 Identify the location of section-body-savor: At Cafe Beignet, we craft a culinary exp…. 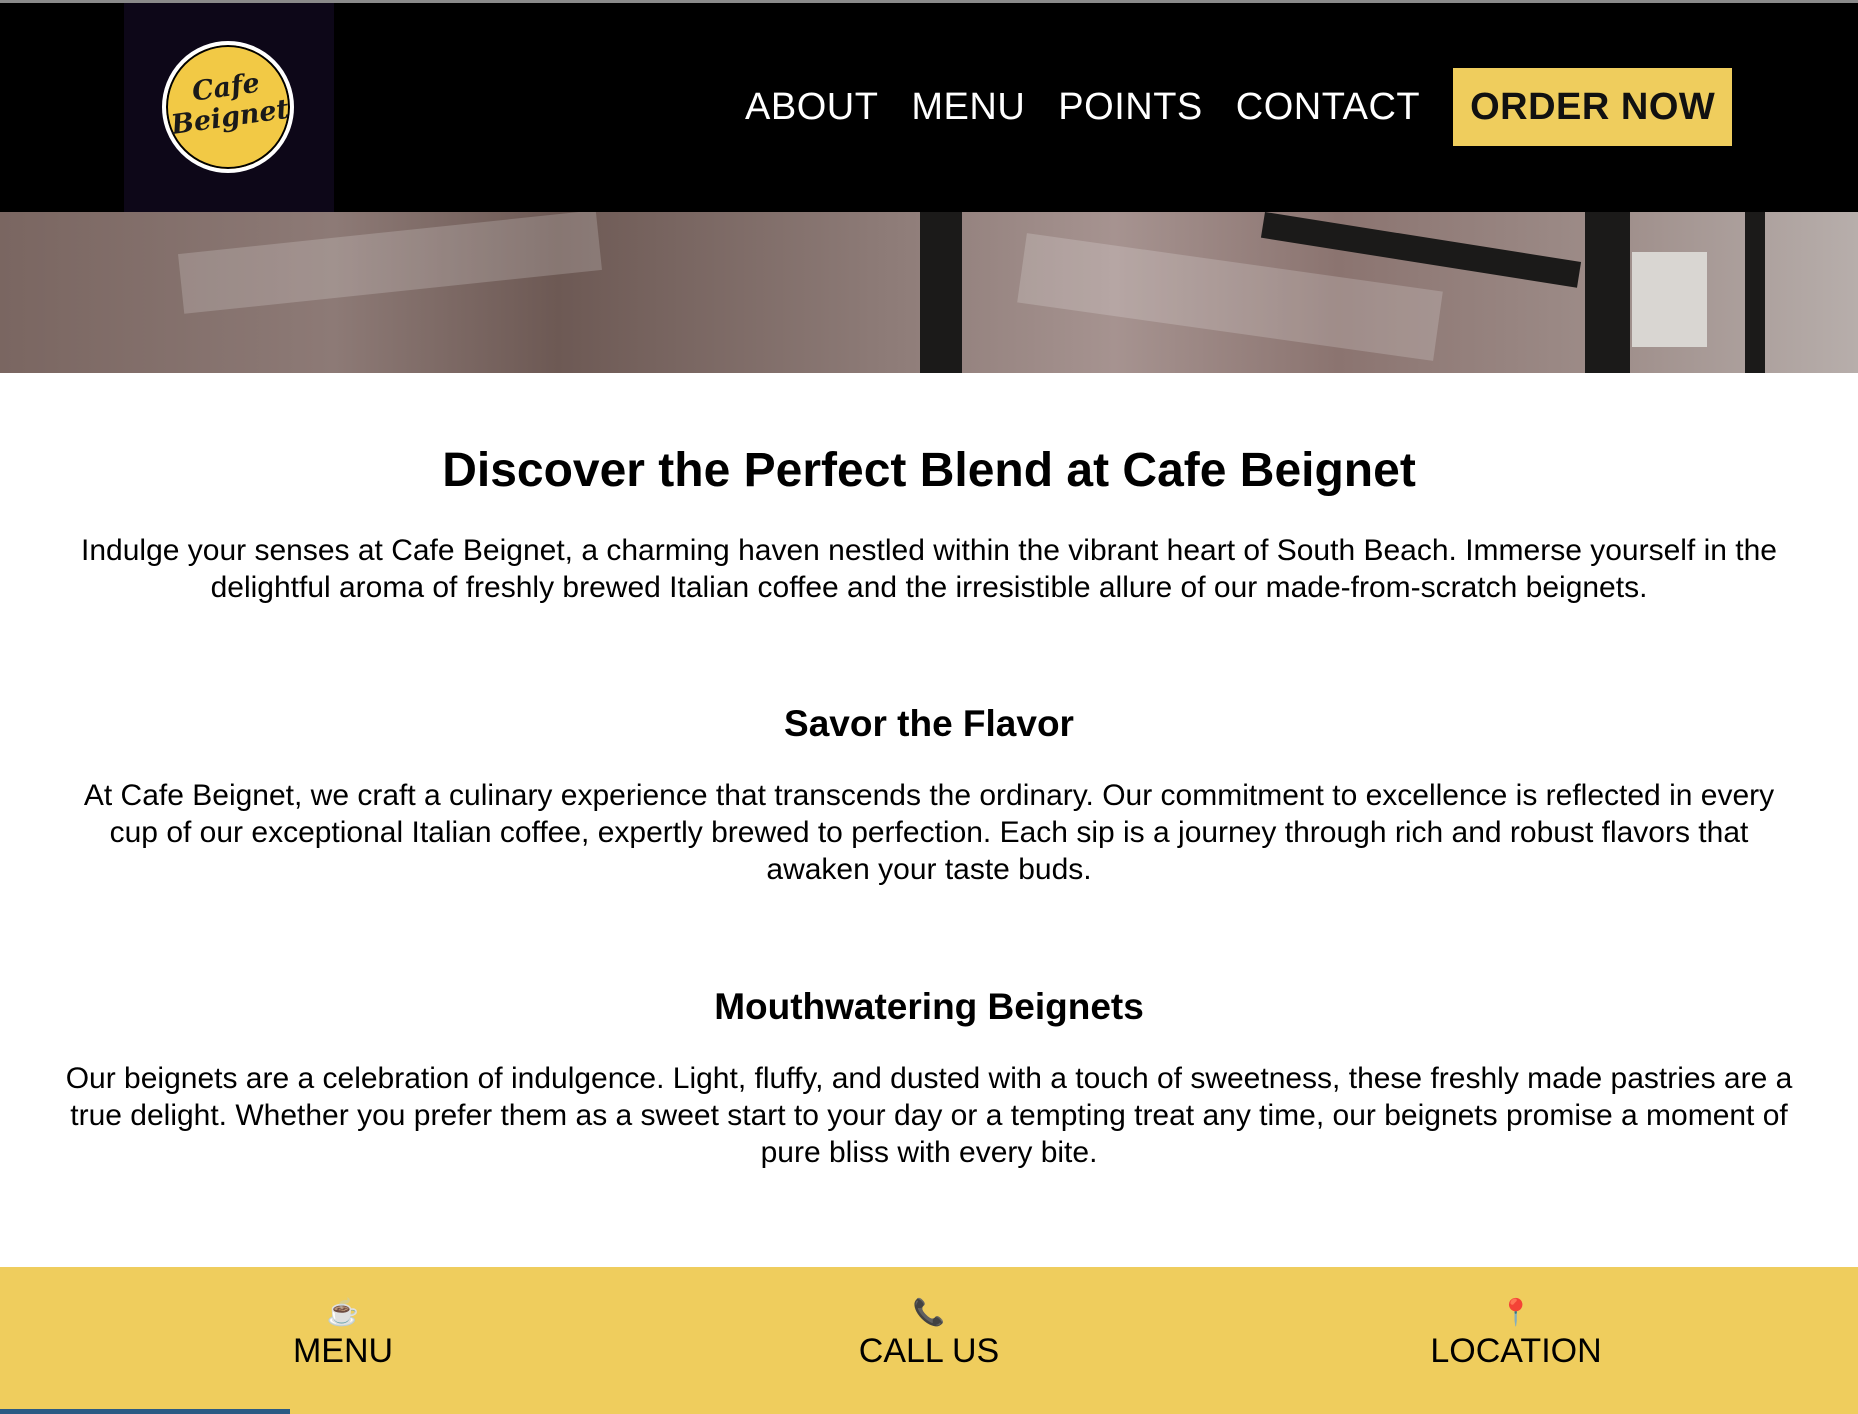
(929, 832).